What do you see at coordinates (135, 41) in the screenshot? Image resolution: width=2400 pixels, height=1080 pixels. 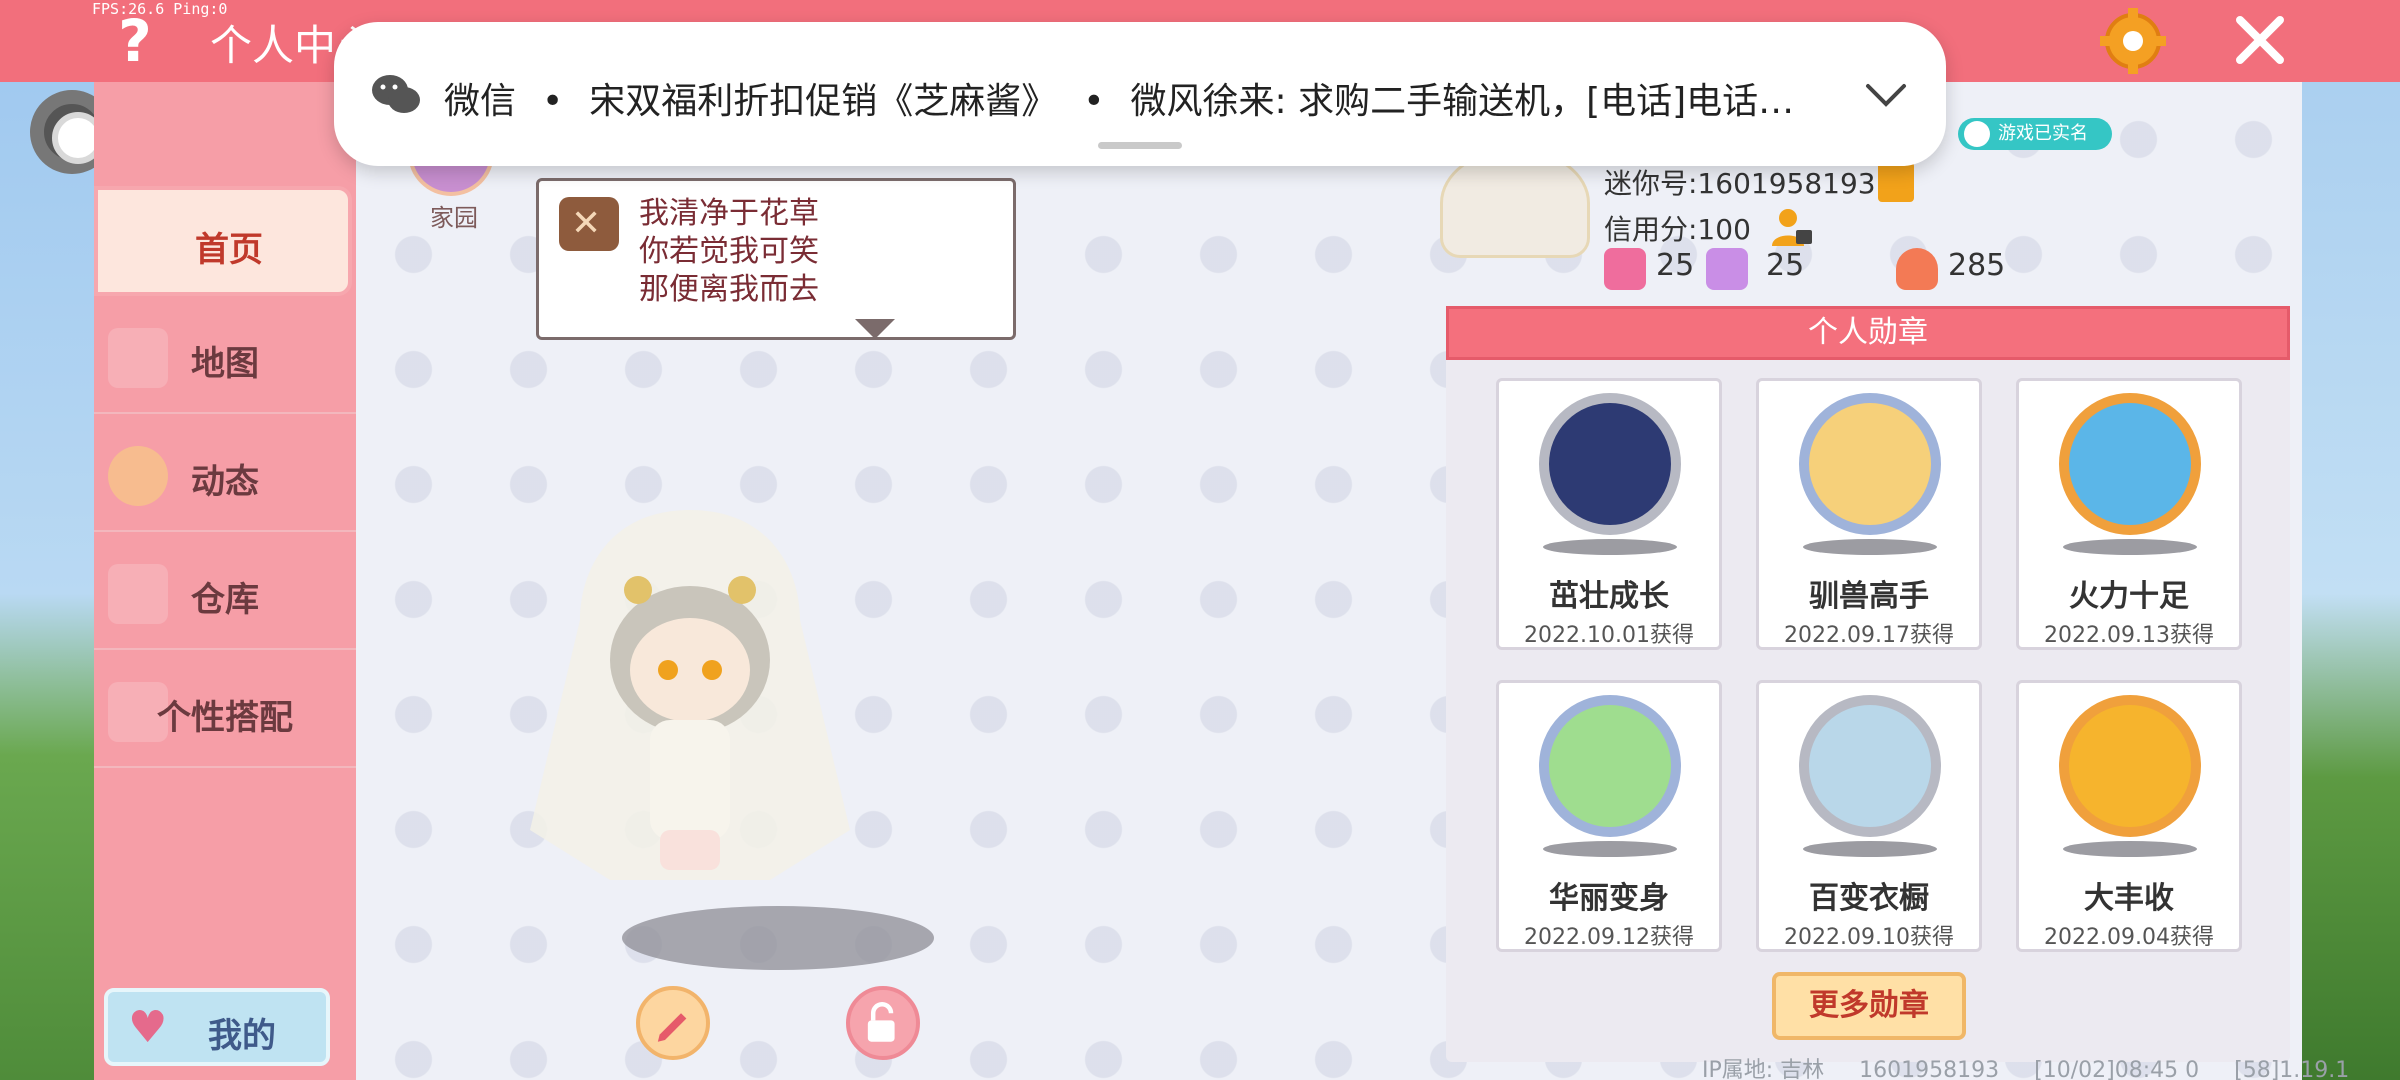 I see `help-icon: ?` at bounding box center [135, 41].